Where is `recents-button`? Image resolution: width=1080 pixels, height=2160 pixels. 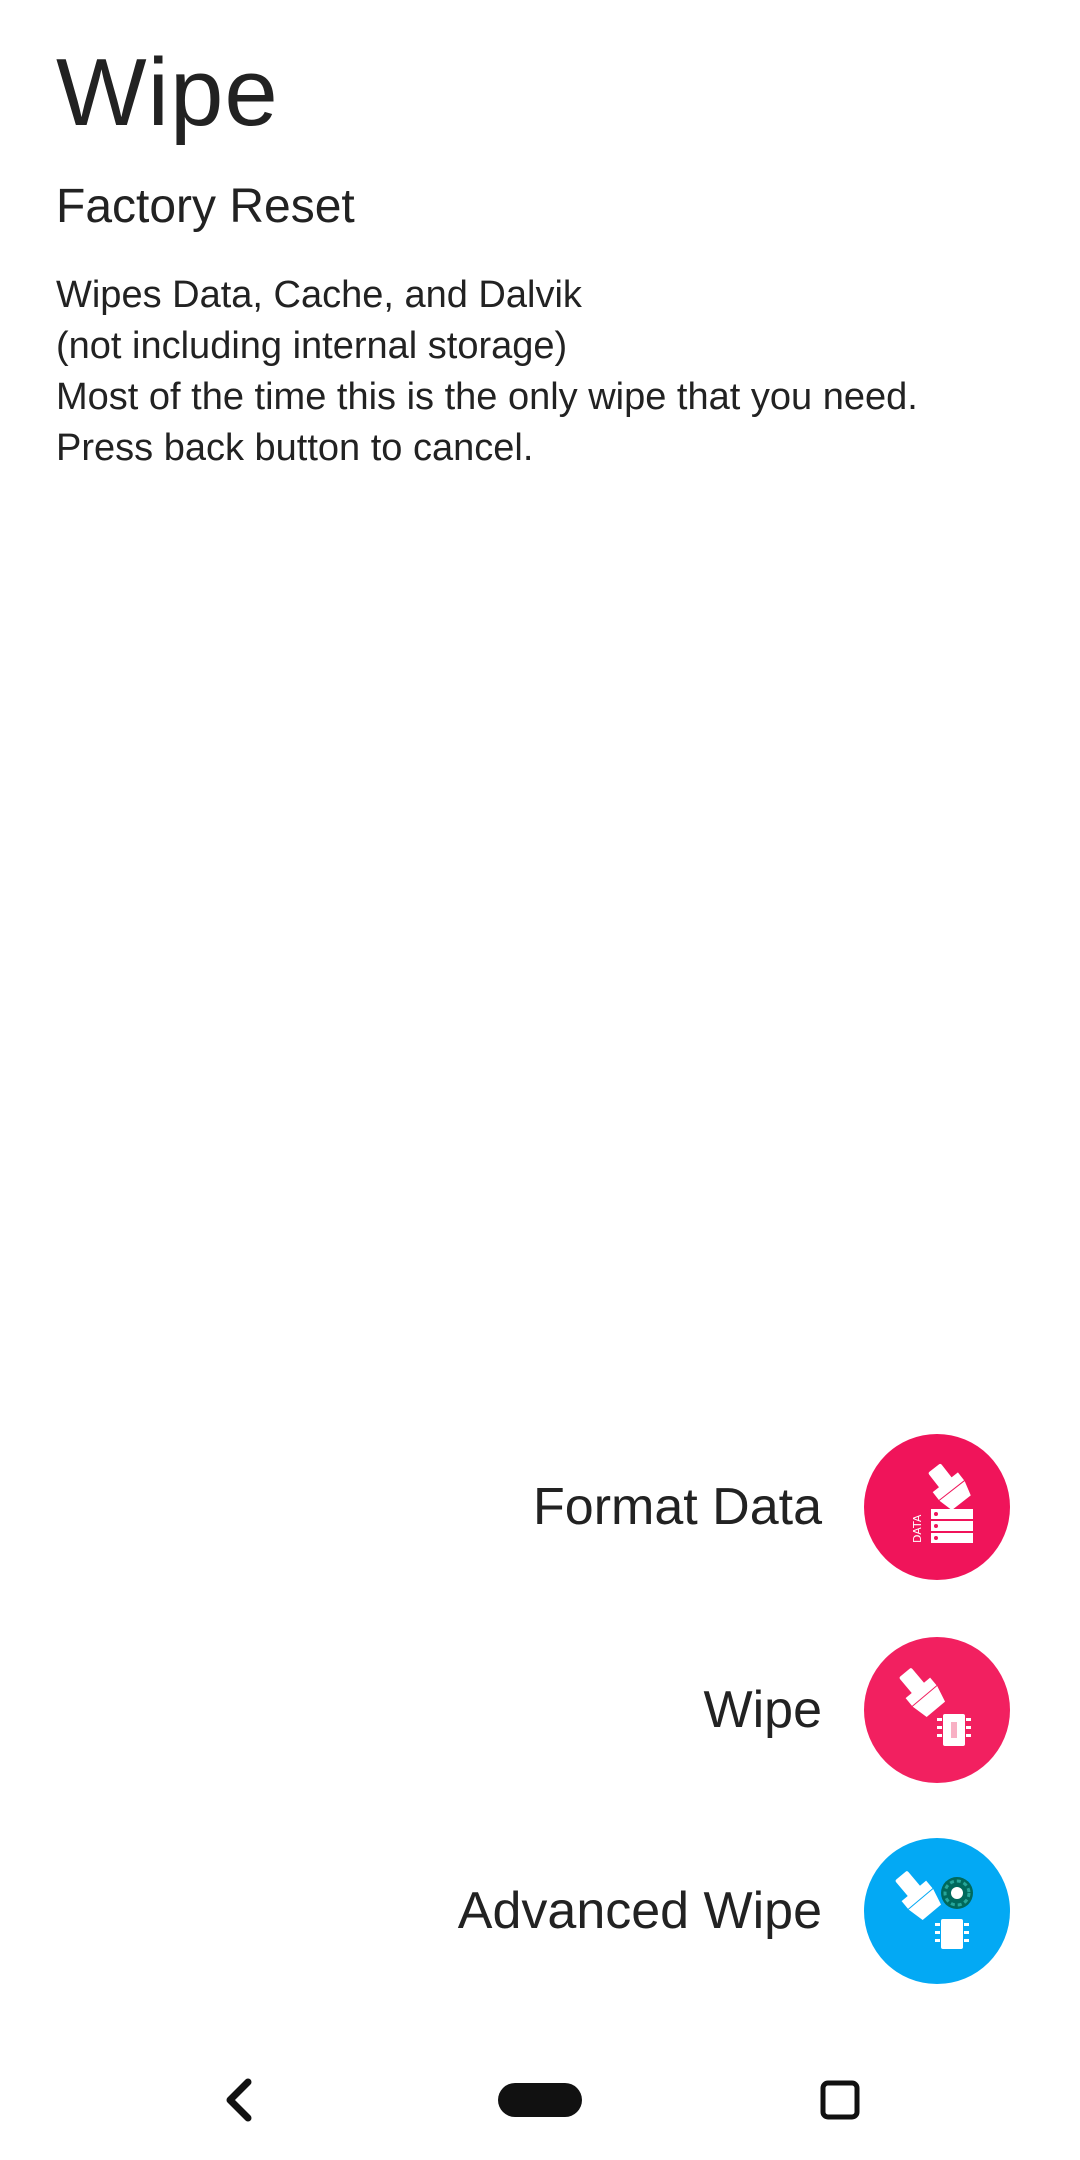
recents-button is located at coordinates (840, 2100).